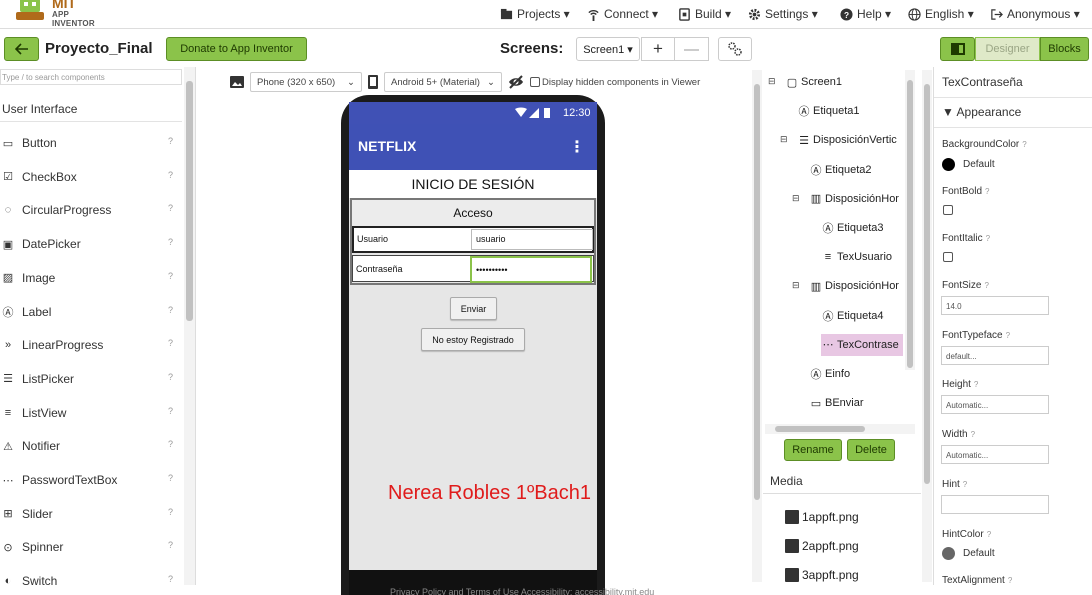  Describe the element at coordinates (856, 257) in the screenshot. I see `tree-node-texusuario: ≡ TexUsuario` at that location.